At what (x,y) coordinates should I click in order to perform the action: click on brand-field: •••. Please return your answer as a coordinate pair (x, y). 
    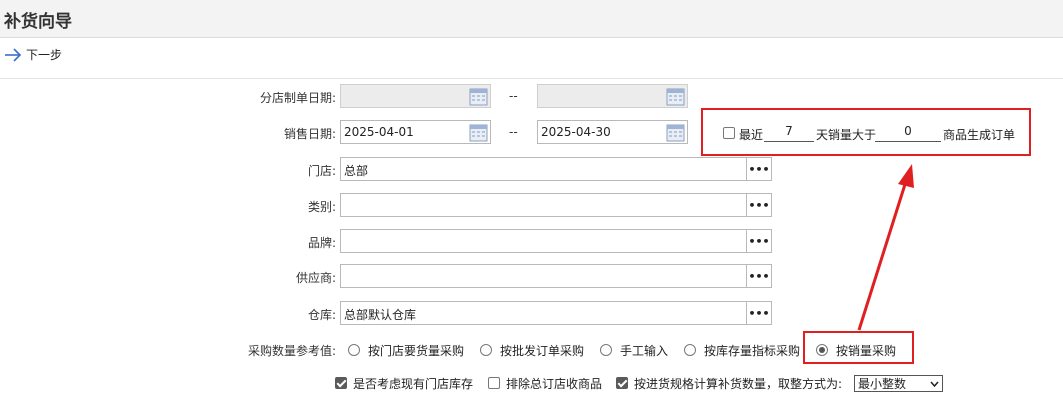
    Looking at the image, I should click on (556, 241).